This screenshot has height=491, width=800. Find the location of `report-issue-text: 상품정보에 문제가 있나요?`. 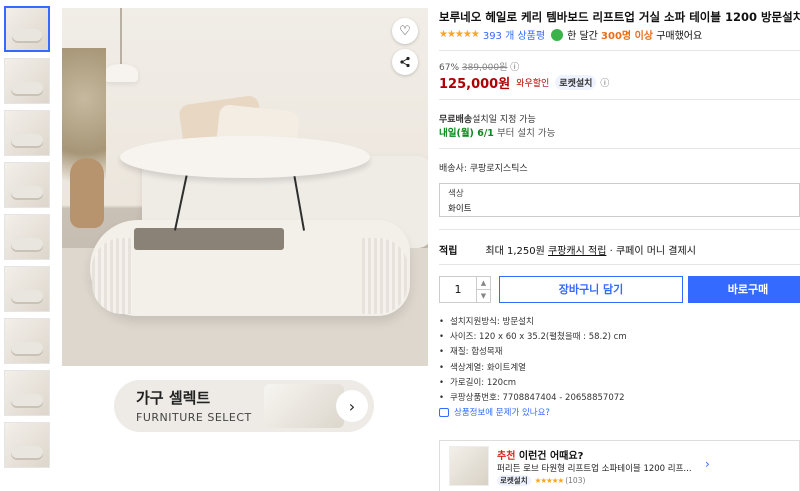

report-issue-text: 상품정보에 문제가 있나요? is located at coordinates (502, 413).